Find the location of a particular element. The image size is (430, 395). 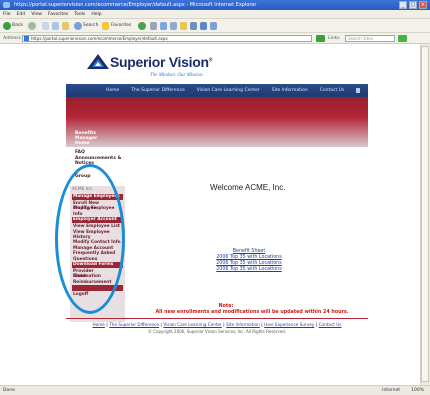

sidebar-home: Home is located at coordinates (82, 143).